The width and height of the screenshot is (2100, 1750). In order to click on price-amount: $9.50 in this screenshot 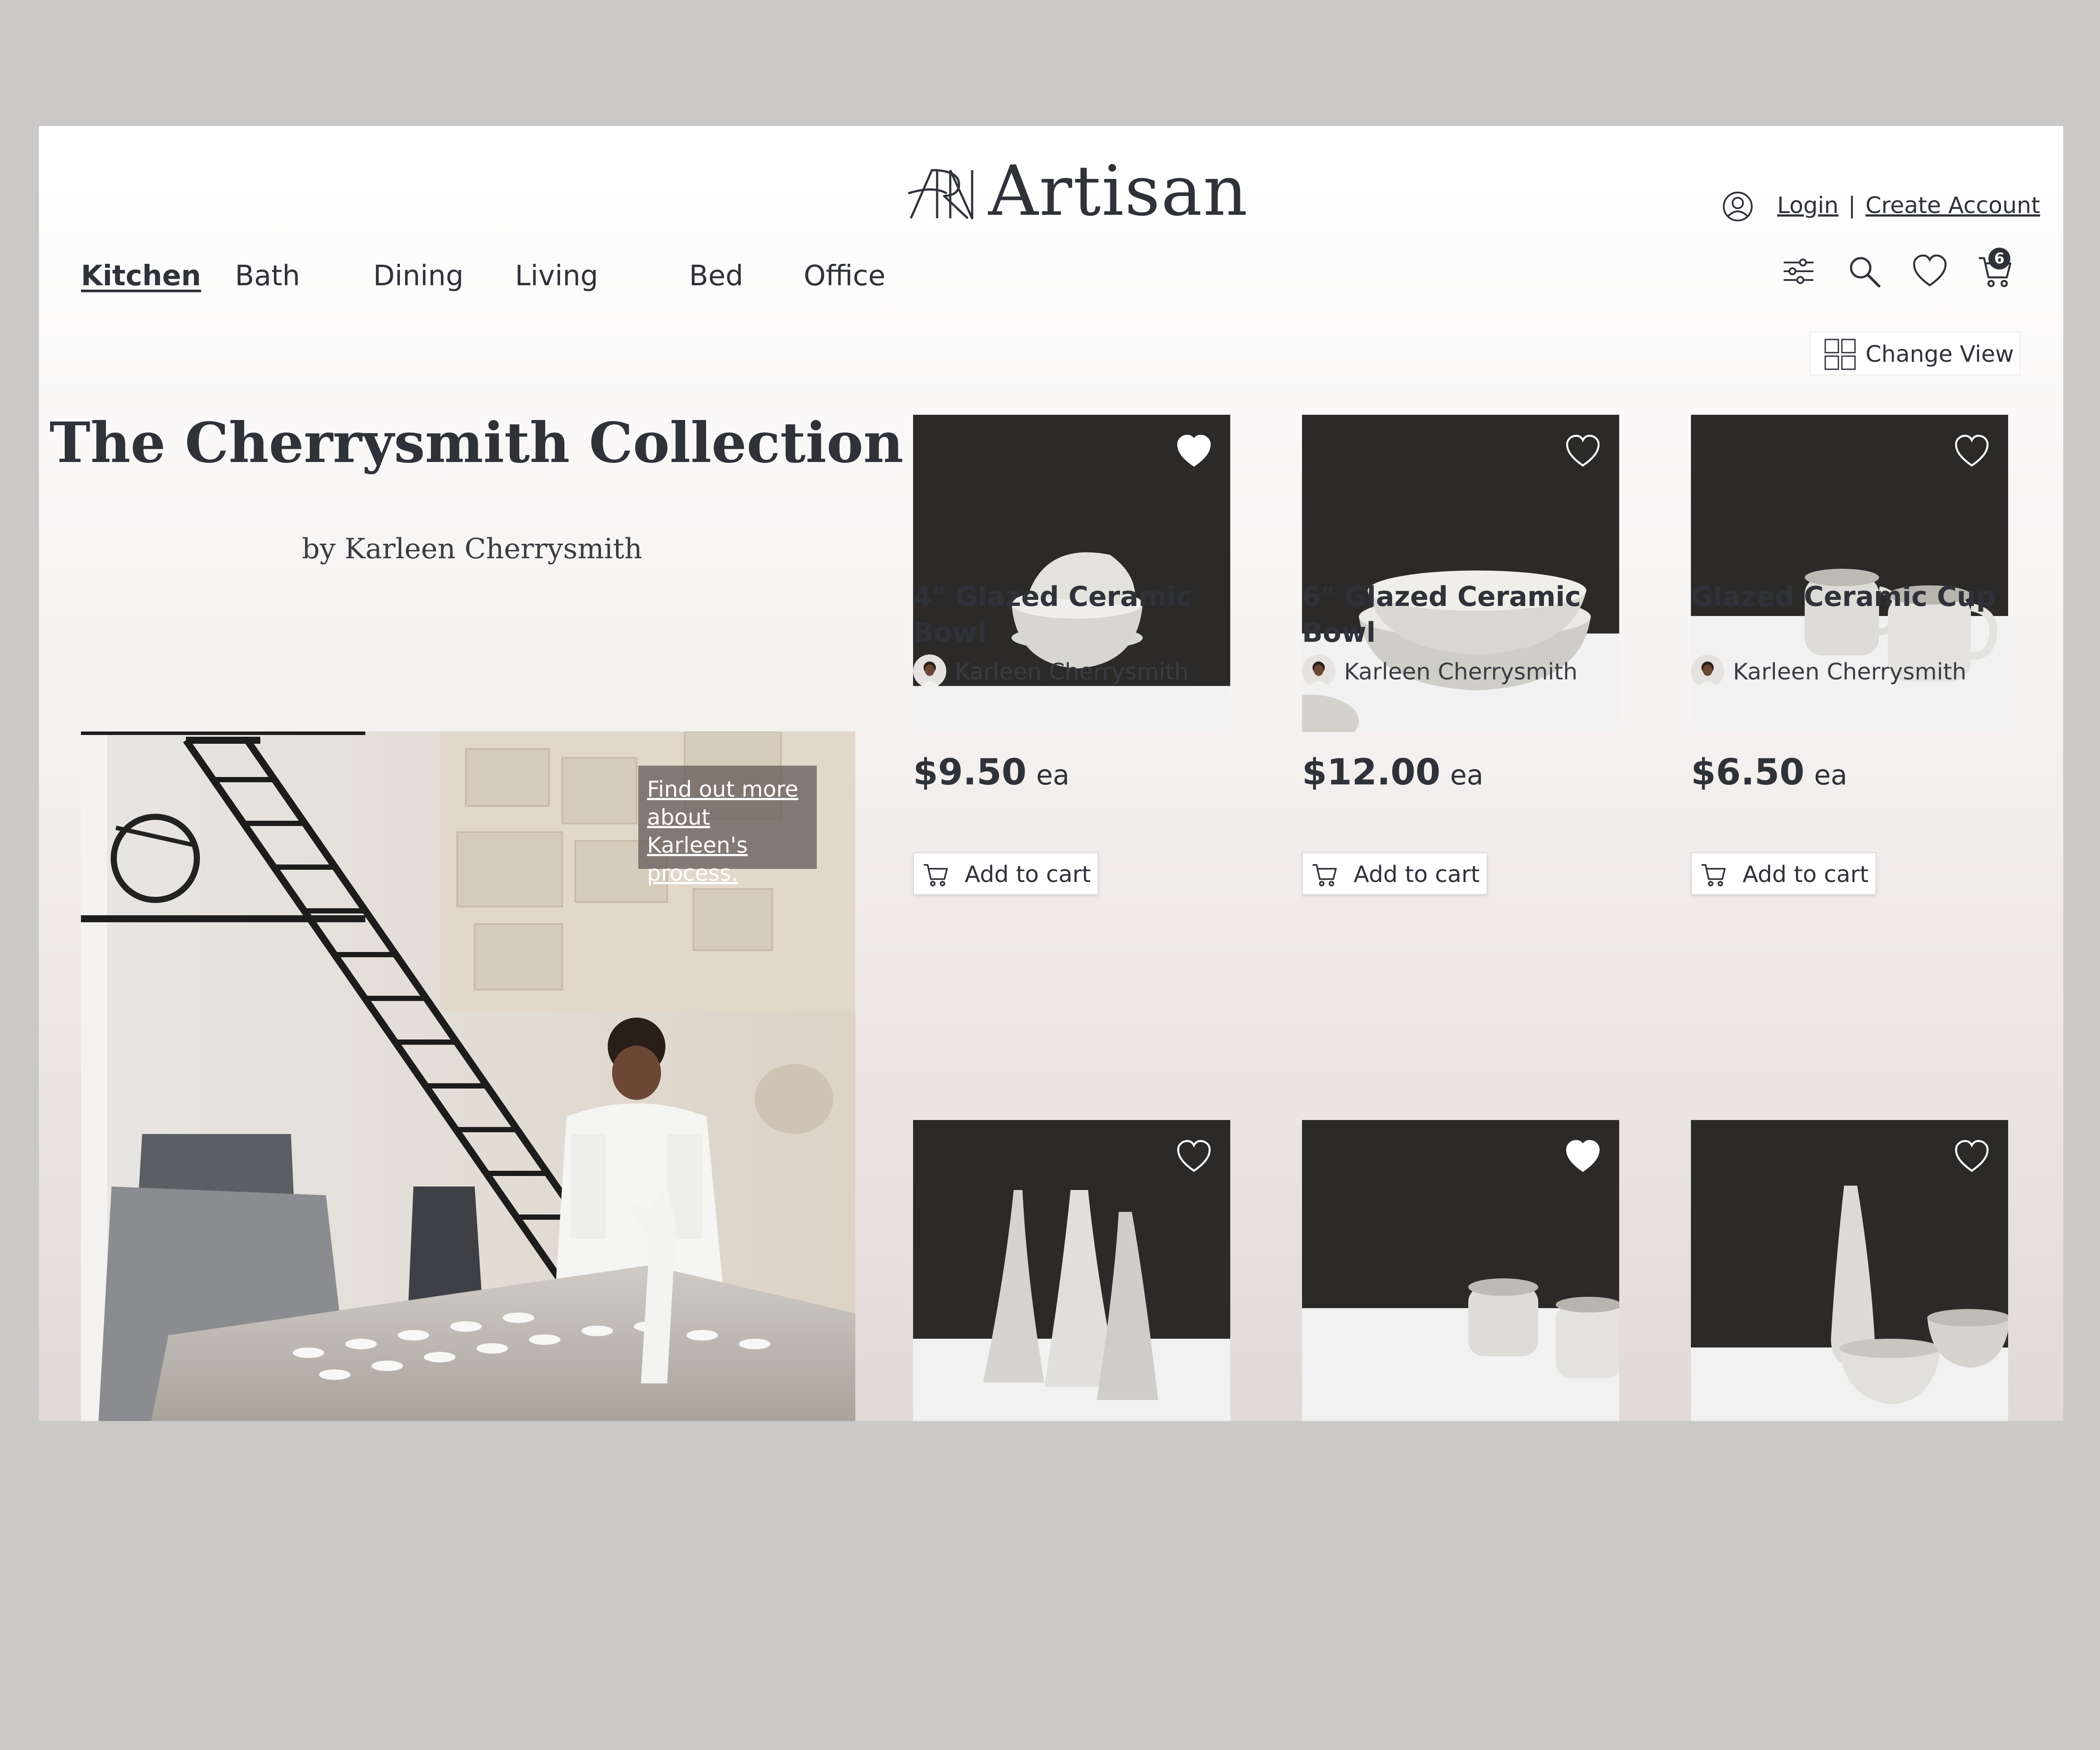, I will do `click(970, 772)`.